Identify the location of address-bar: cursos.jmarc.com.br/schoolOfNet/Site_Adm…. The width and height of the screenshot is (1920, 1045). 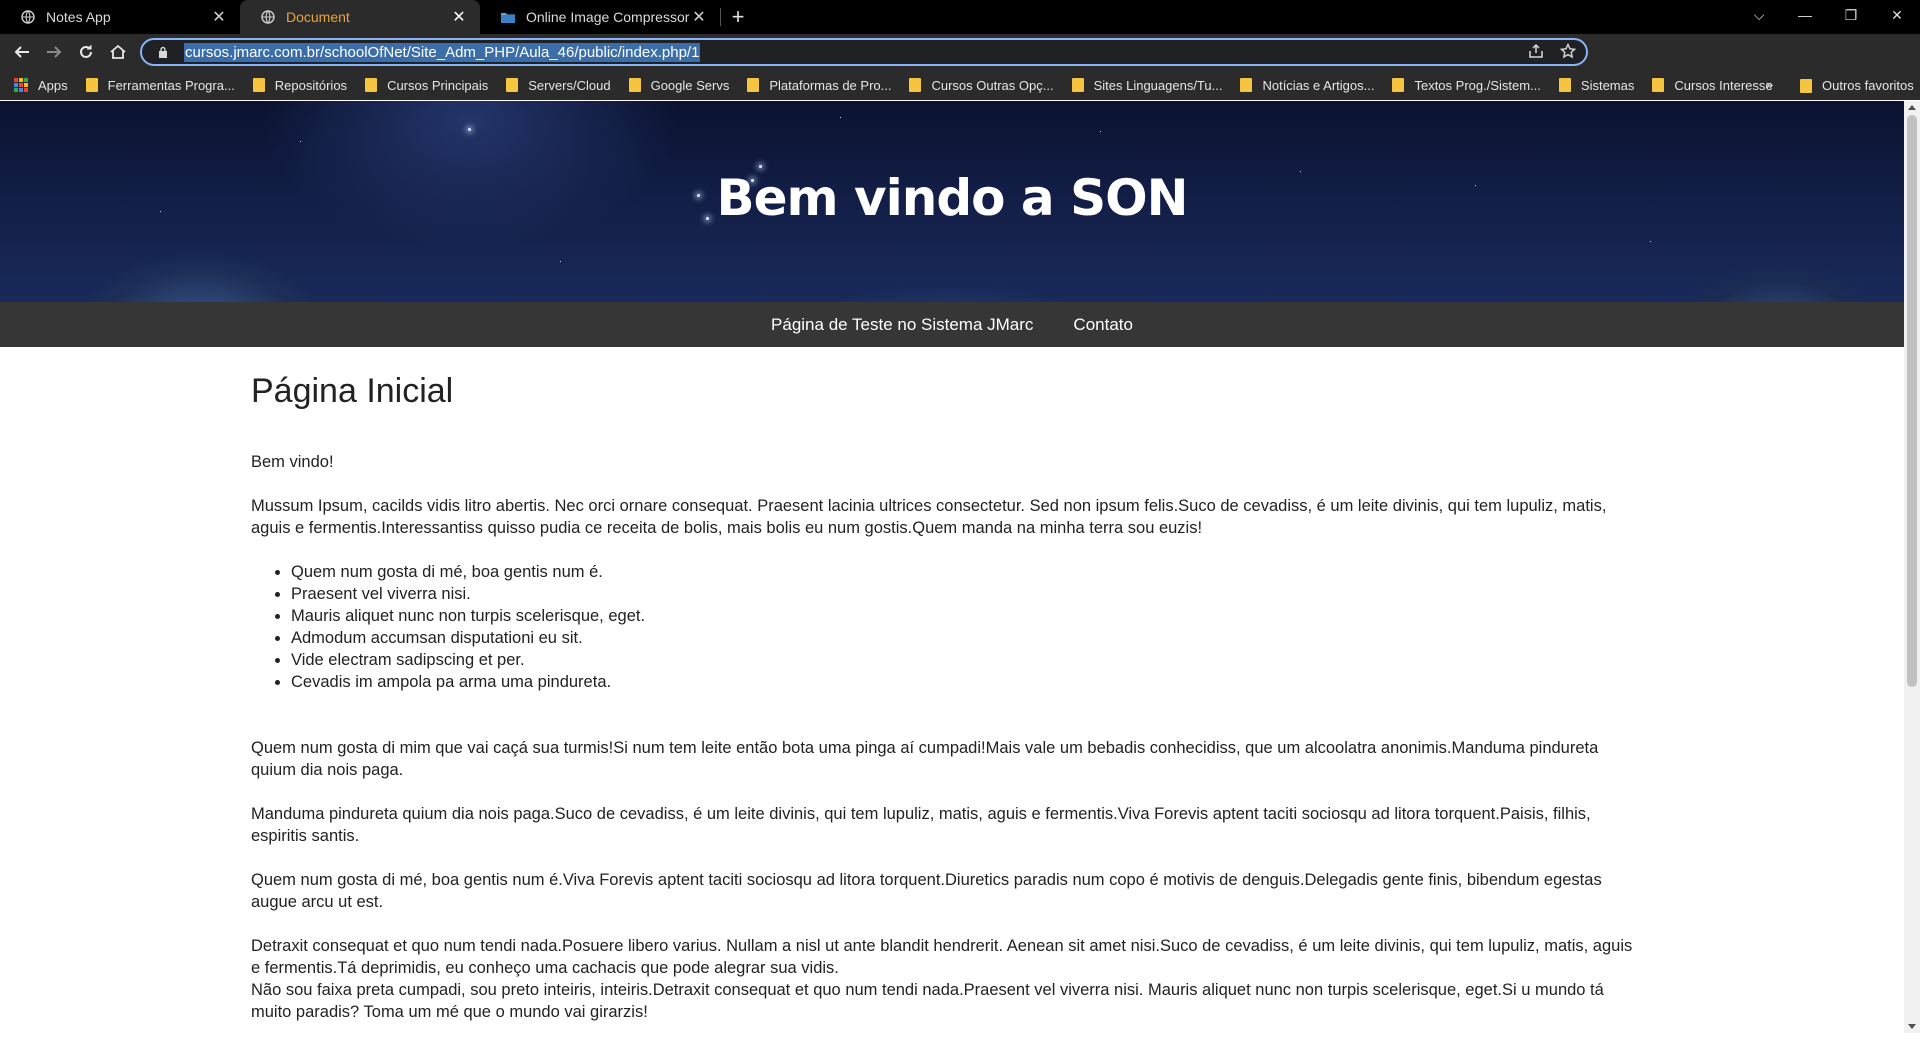
(864, 52).